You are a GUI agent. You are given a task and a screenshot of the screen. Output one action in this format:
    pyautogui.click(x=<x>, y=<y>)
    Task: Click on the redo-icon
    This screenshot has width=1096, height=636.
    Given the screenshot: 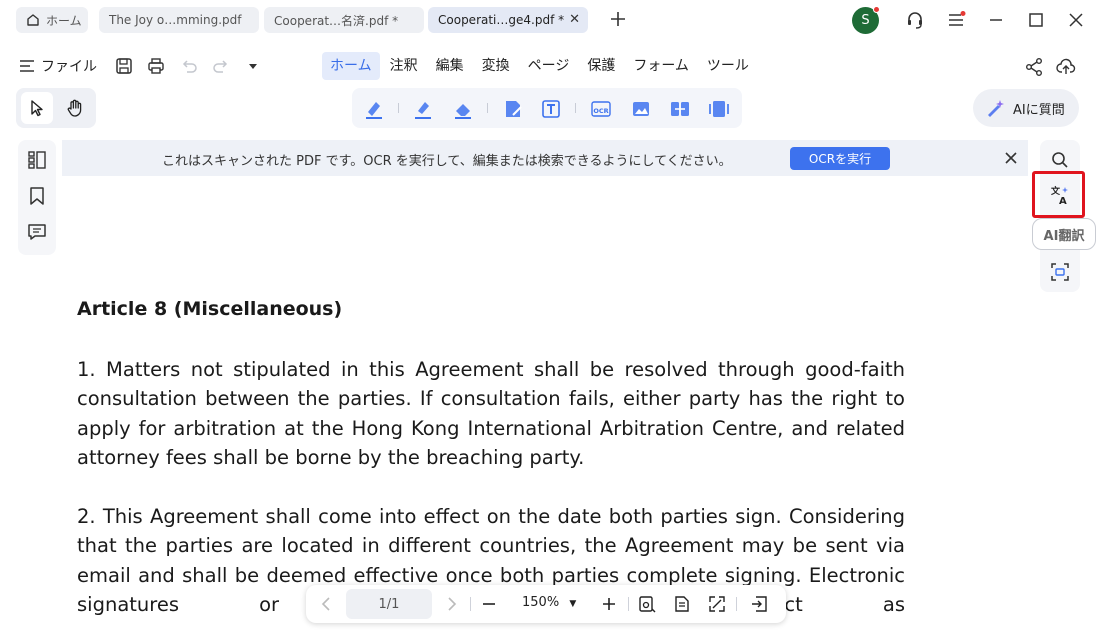 What is the action you would take?
    pyautogui.click(x=221, y=66)
    